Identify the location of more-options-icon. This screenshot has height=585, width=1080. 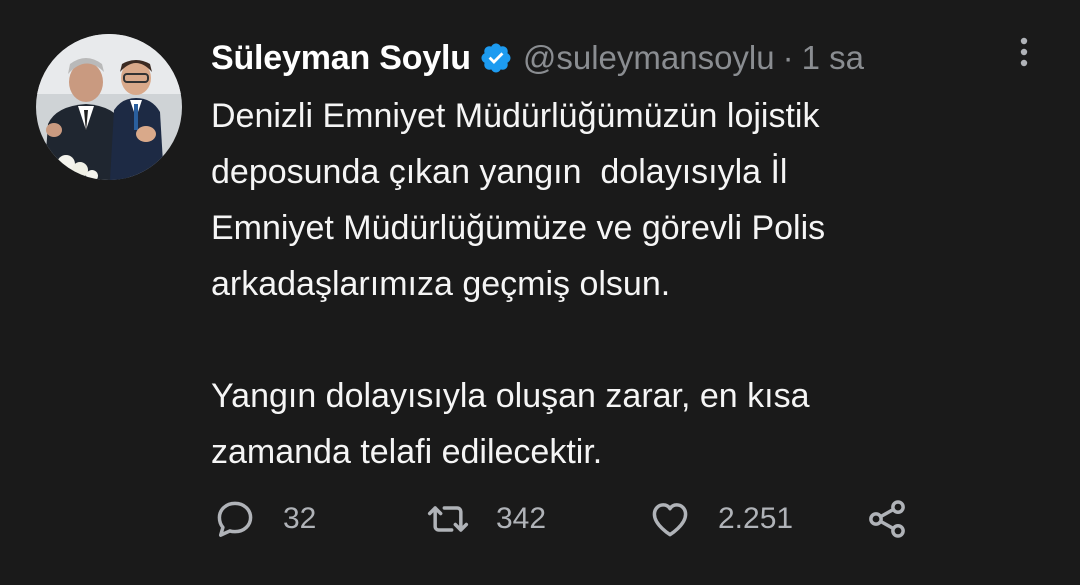
(1024, 54).